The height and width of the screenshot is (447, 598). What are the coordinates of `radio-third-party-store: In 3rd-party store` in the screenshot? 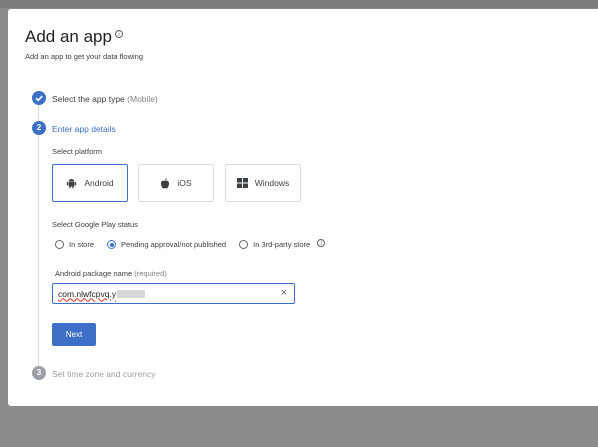 It's located at (274, 244).